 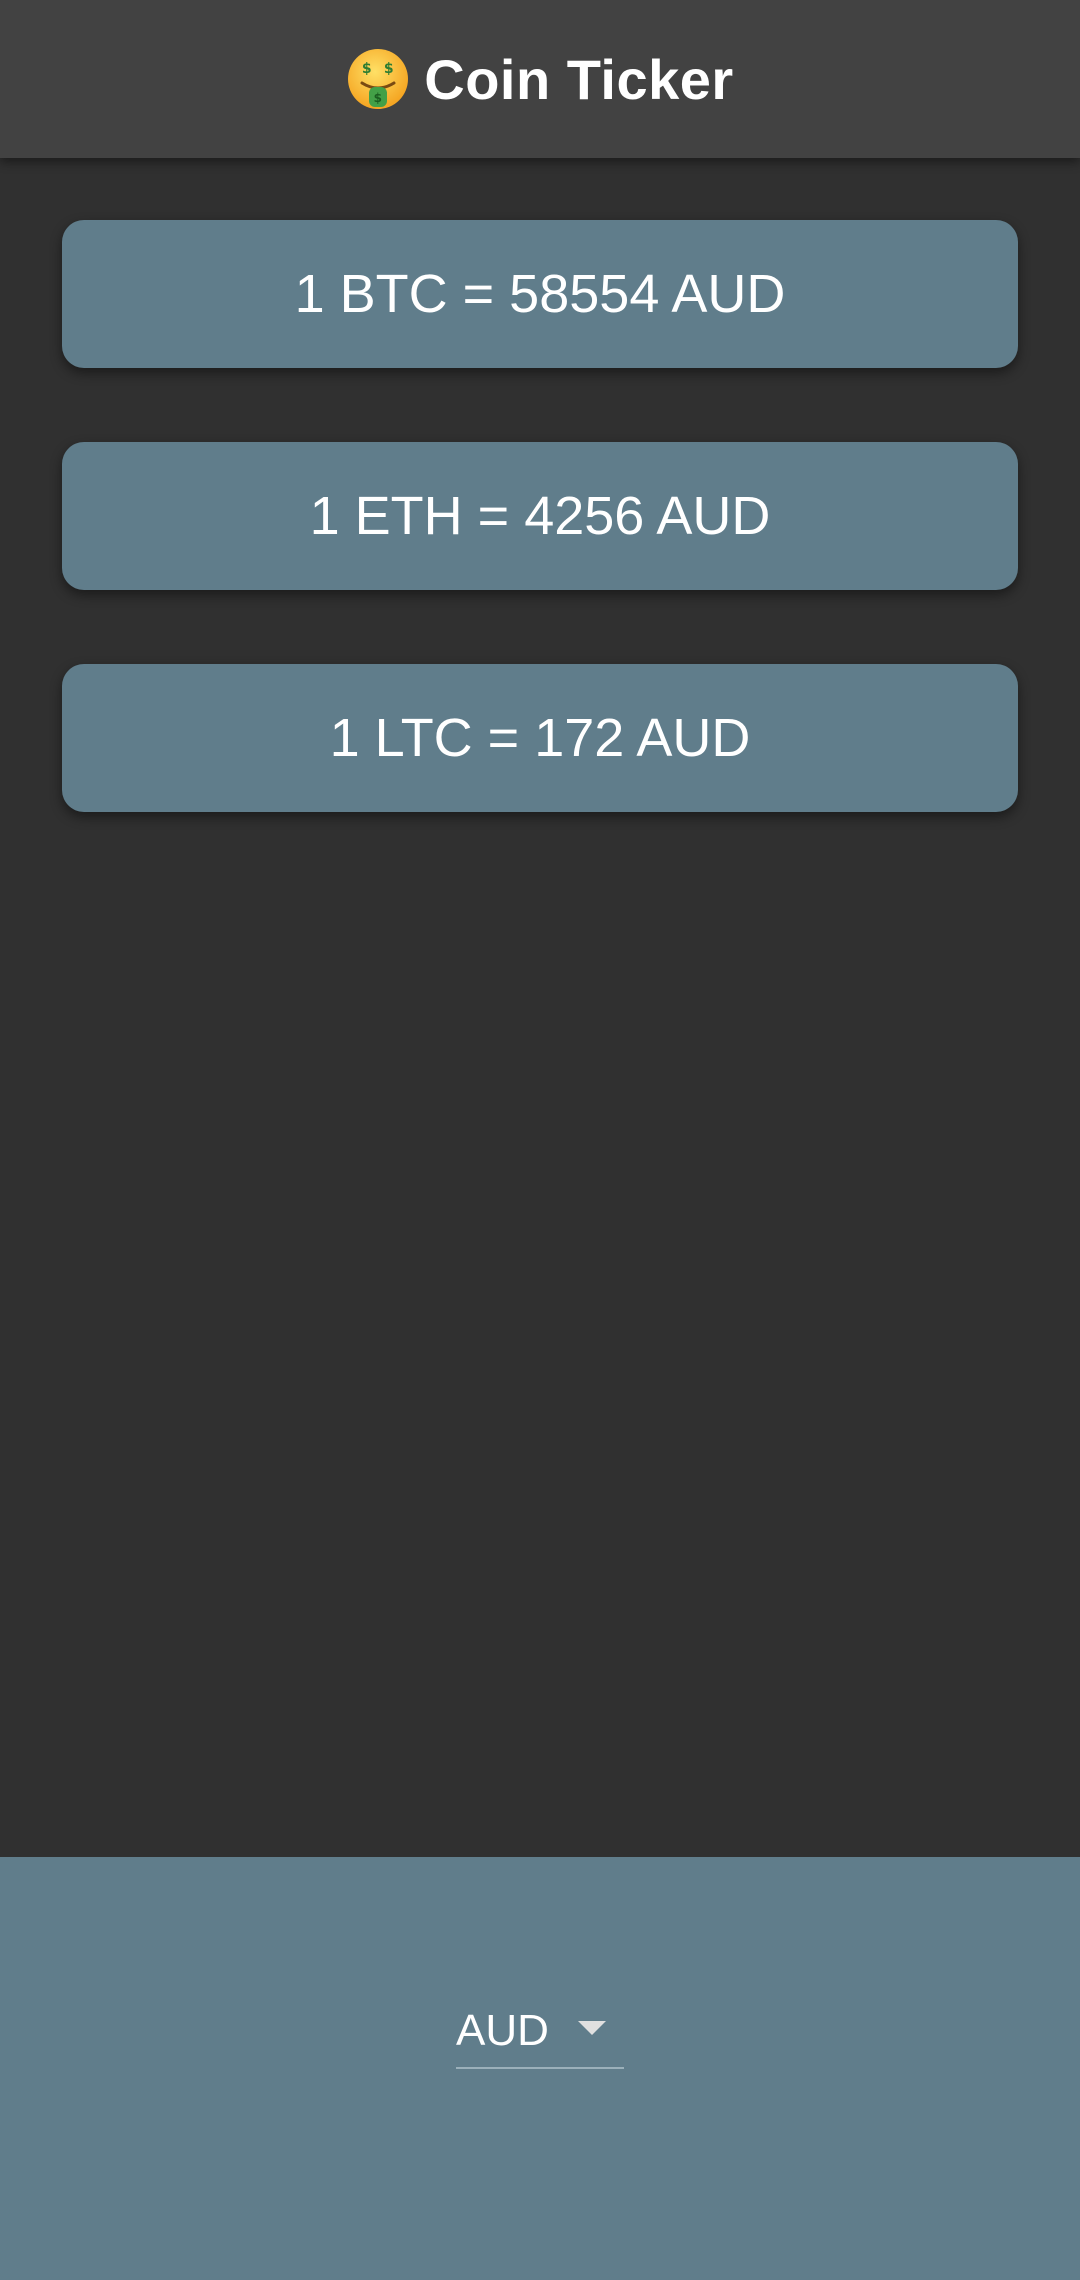 I want to click on rate-card-btc: 1 BTC = 58554 AUD, so click(x=540, y=294).